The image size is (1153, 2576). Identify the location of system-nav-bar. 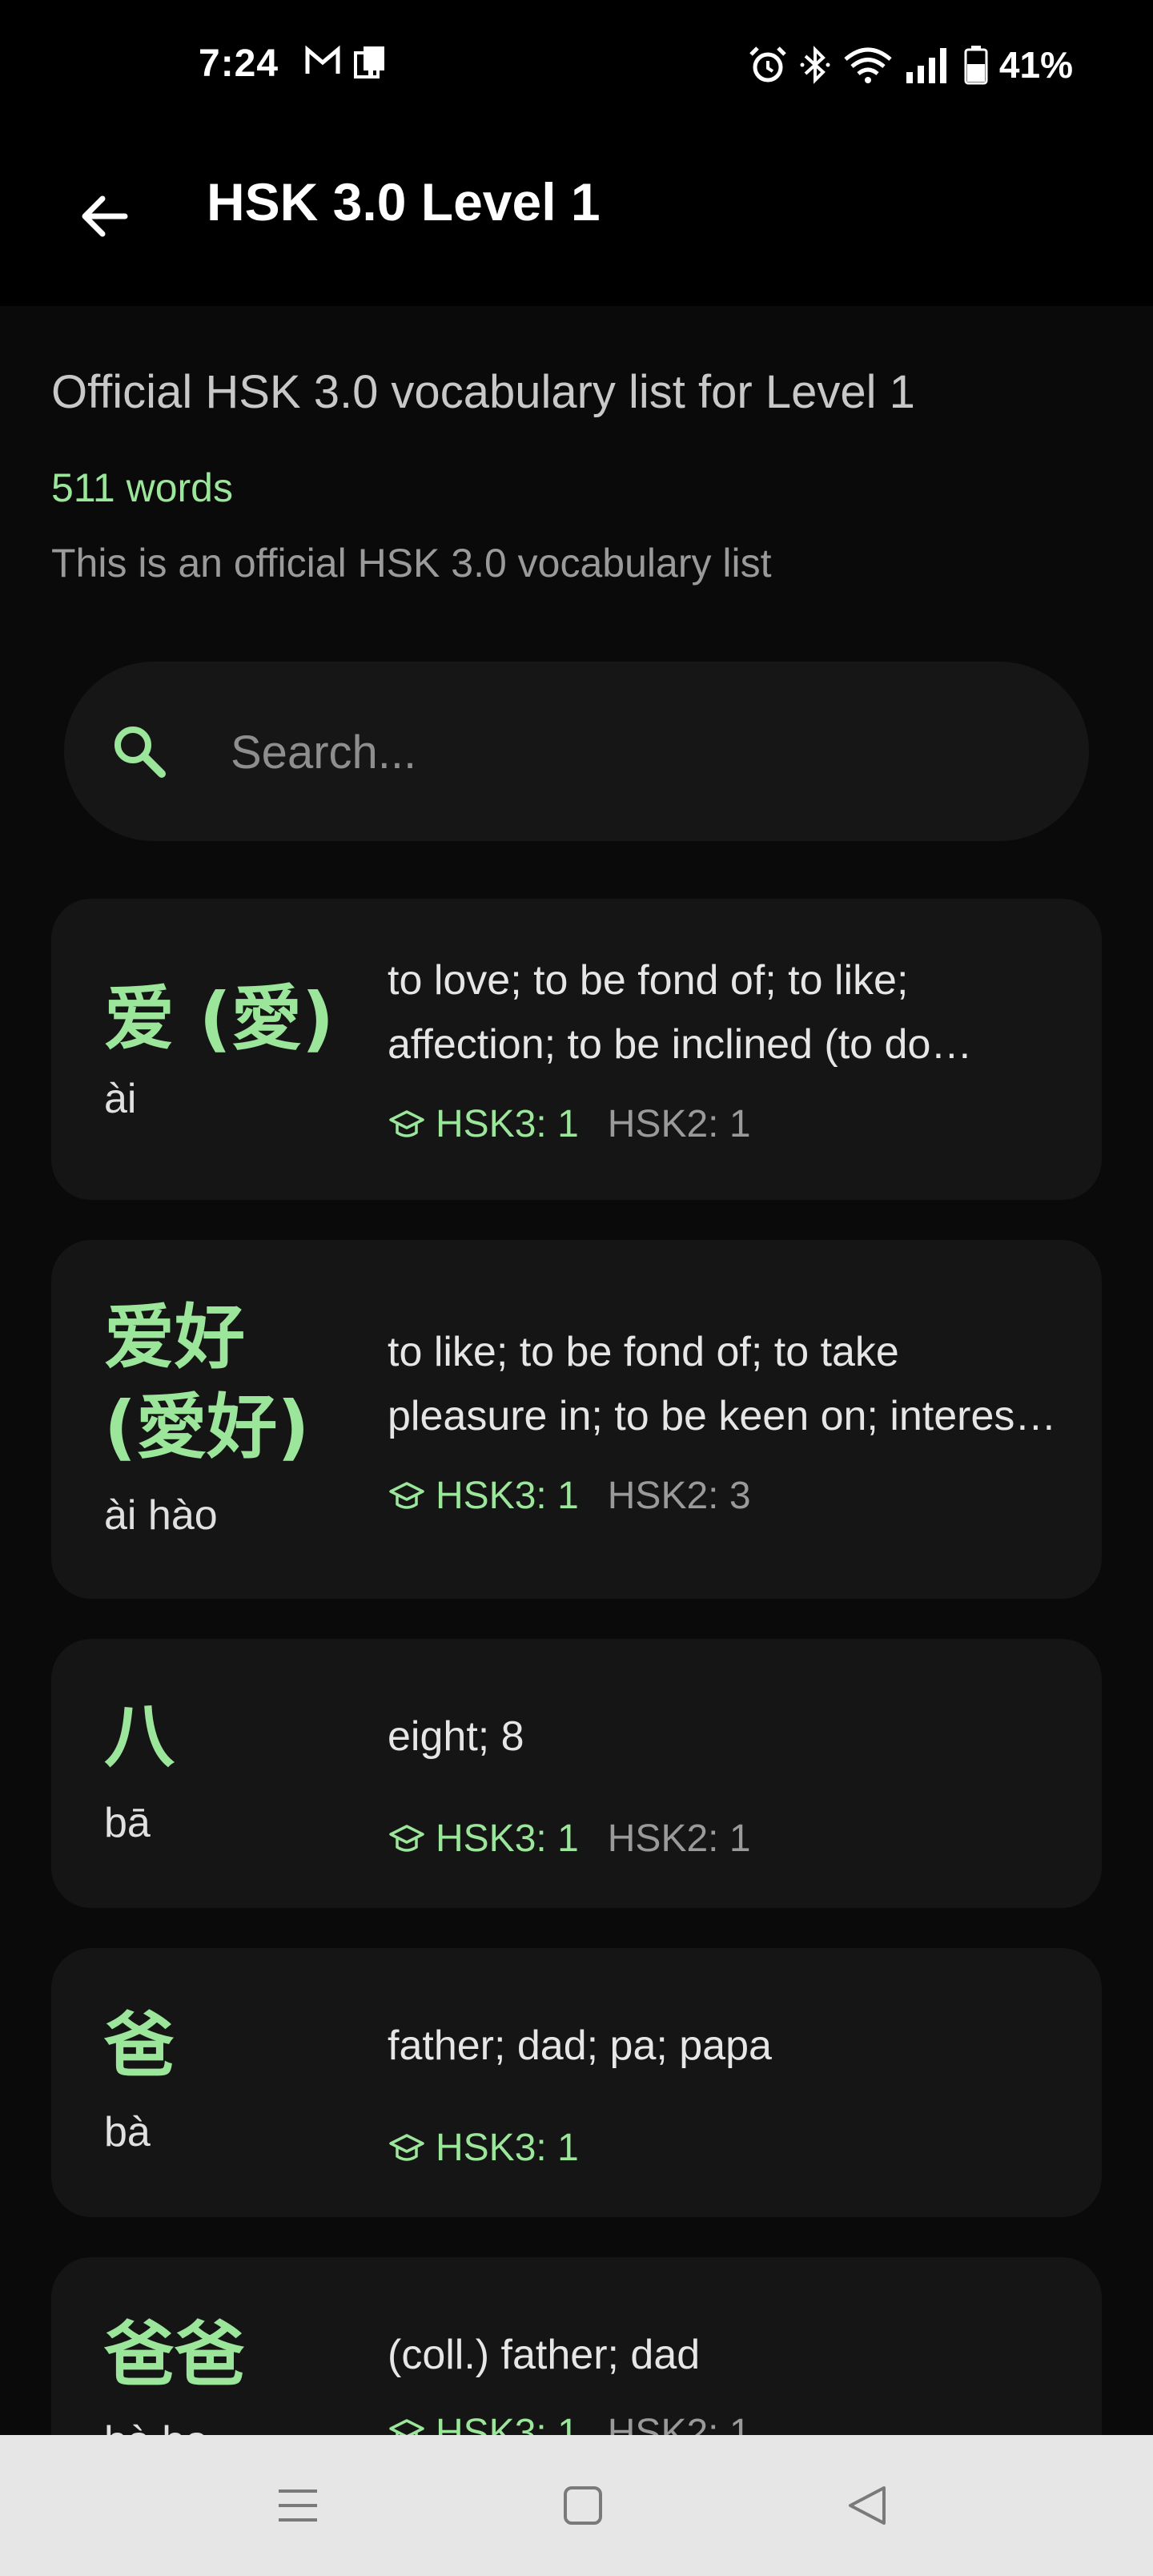
(576, 2505).